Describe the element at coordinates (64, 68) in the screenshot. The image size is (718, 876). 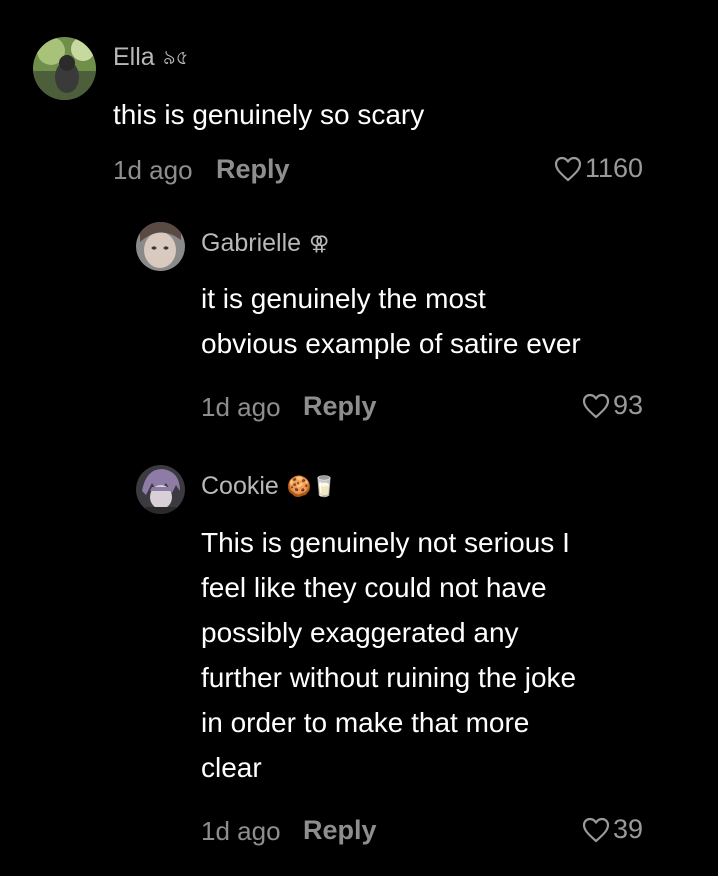
I see `avatar-ella` at that location.